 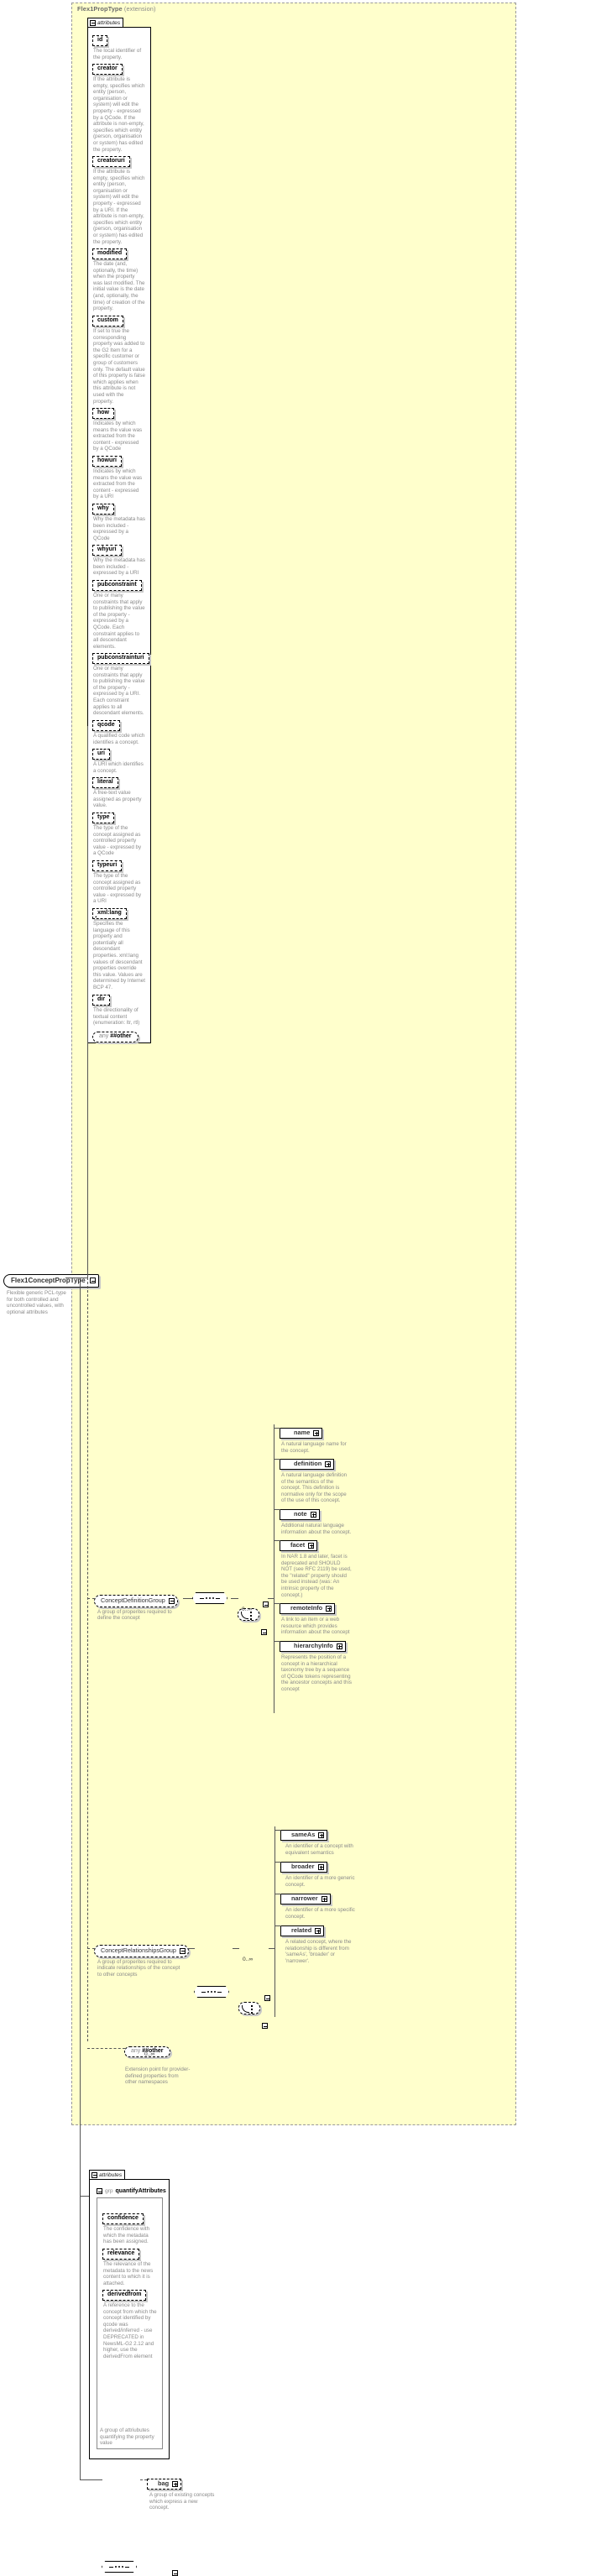 I want to click on attribute-custom: custom, so click(x=107, y=321).